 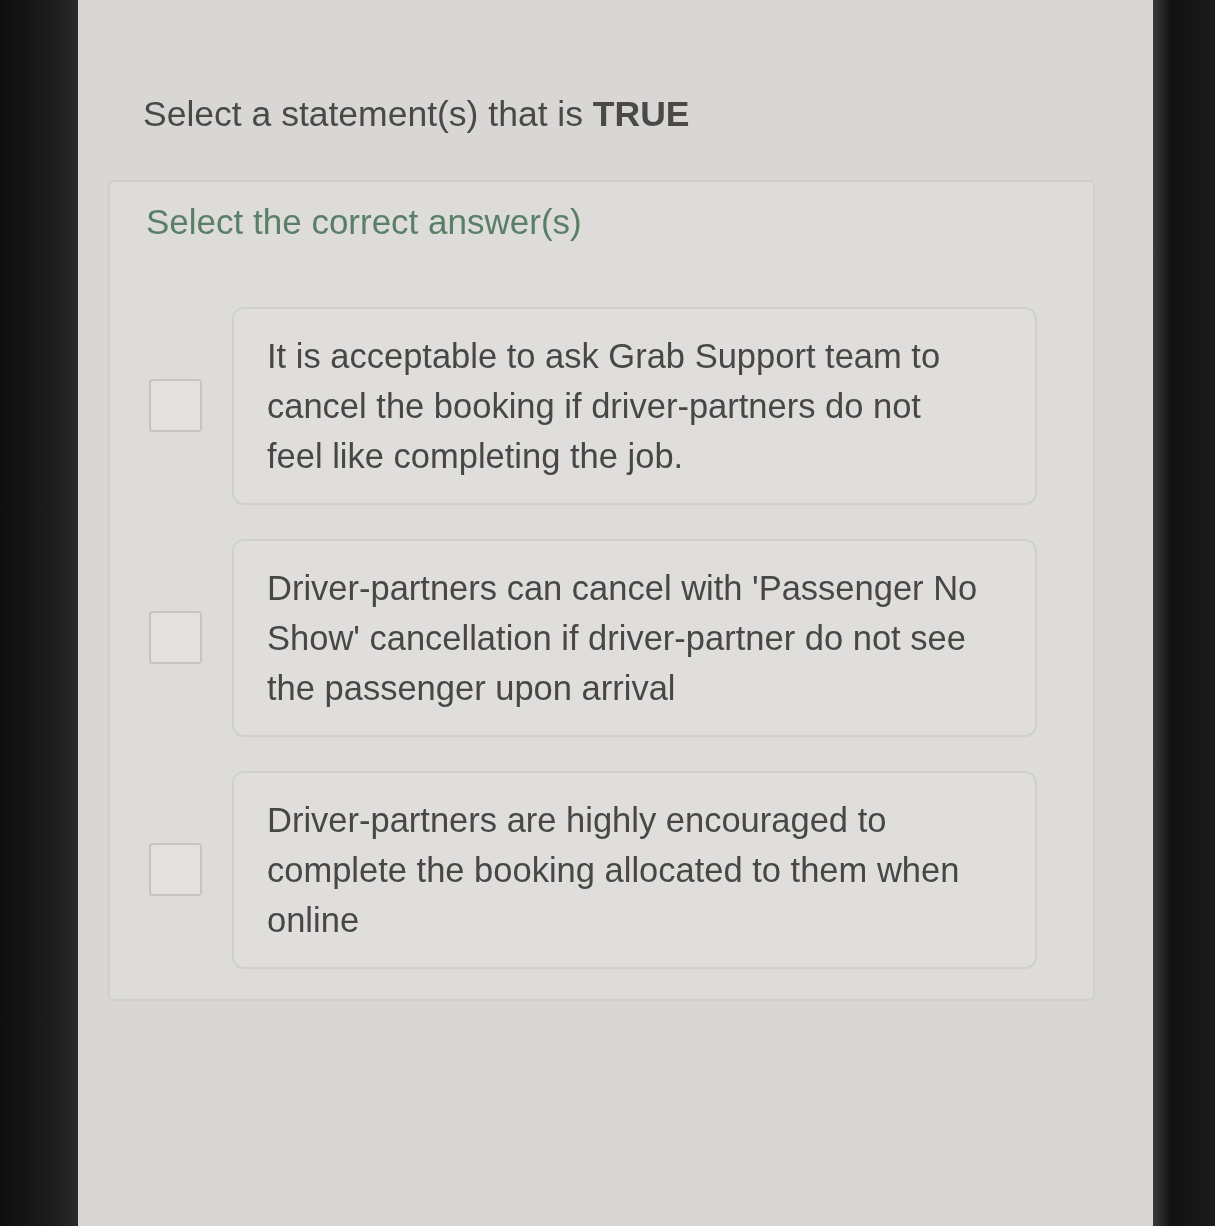 I want to click on instruction-text: Select the correct answer(s), so click(x=364, y=222).